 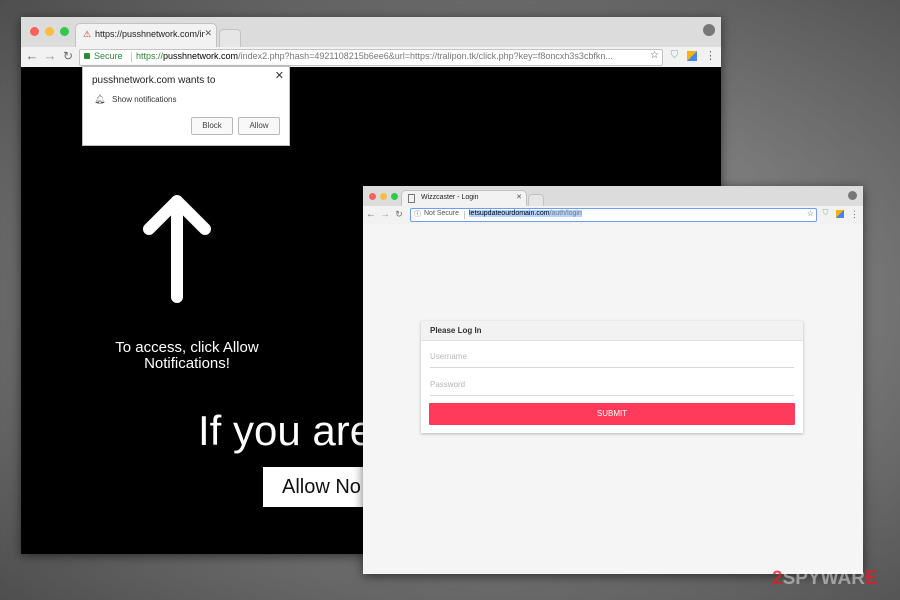 I want to click on password-field: Password, so click(x=612, y=385).